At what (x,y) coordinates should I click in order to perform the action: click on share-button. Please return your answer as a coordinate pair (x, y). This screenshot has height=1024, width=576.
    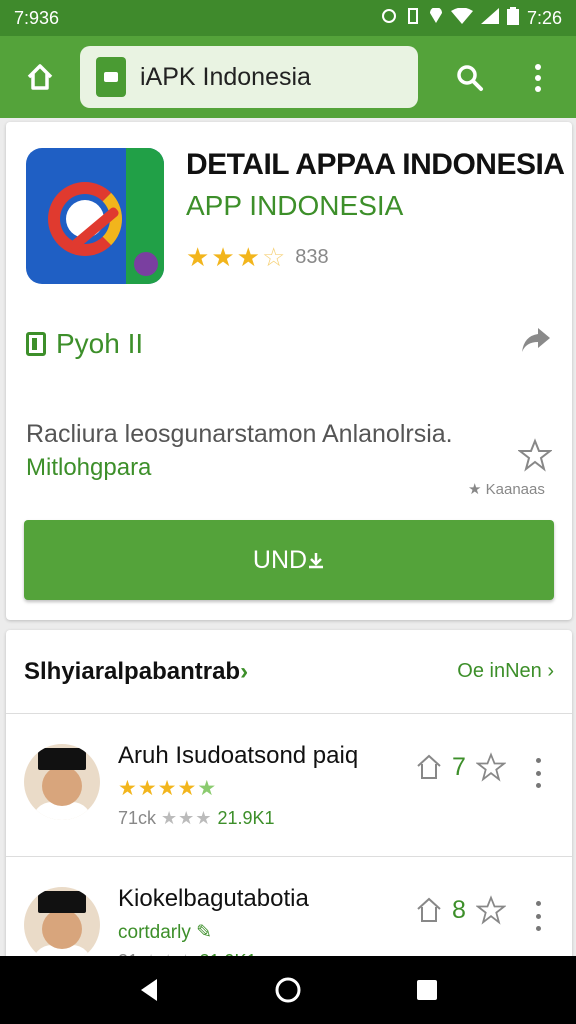
    Looking at the image, I should click on (536, 340).